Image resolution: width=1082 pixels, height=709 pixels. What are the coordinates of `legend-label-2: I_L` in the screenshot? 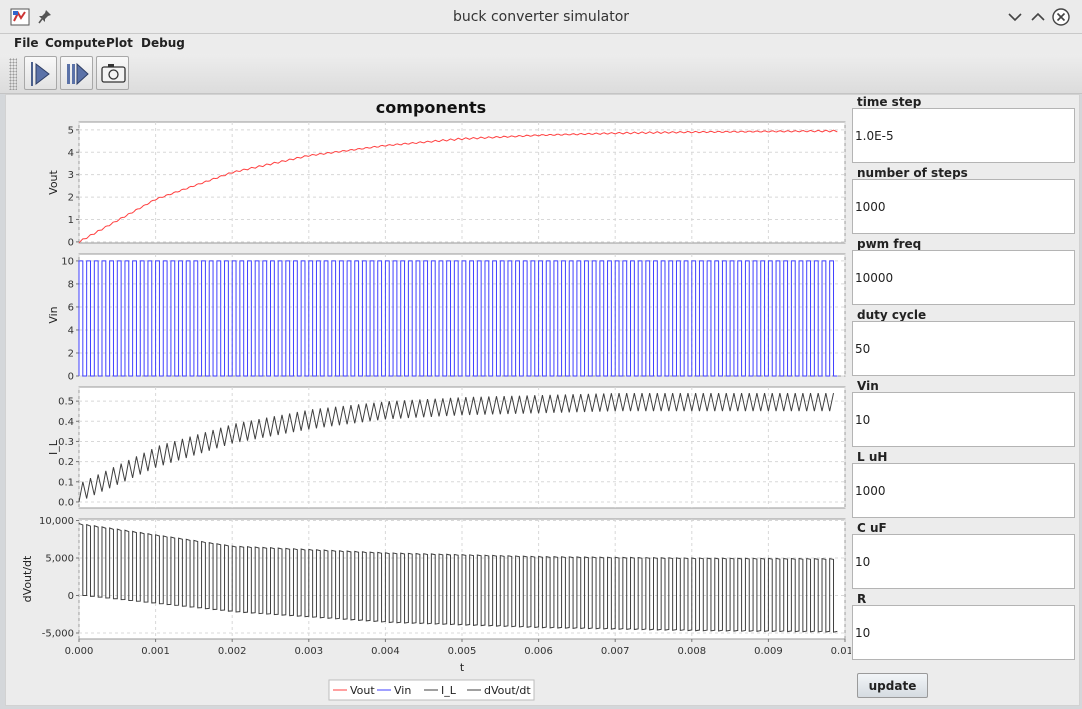 It's located at (449, 690).